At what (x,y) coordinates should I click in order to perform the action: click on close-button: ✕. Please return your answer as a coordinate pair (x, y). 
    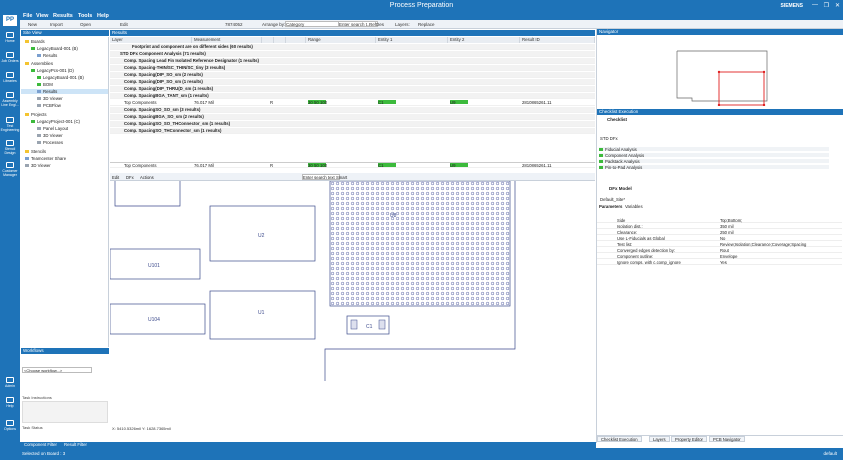
    Looking at the image, I should click on (837, 5).